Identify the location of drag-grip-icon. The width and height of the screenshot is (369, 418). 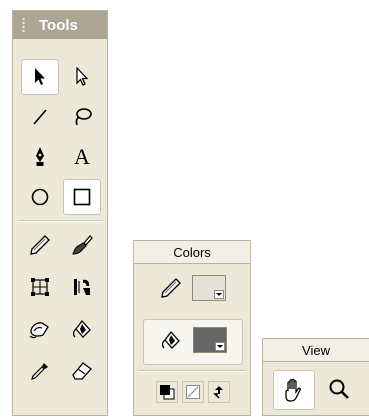
(23, 25).